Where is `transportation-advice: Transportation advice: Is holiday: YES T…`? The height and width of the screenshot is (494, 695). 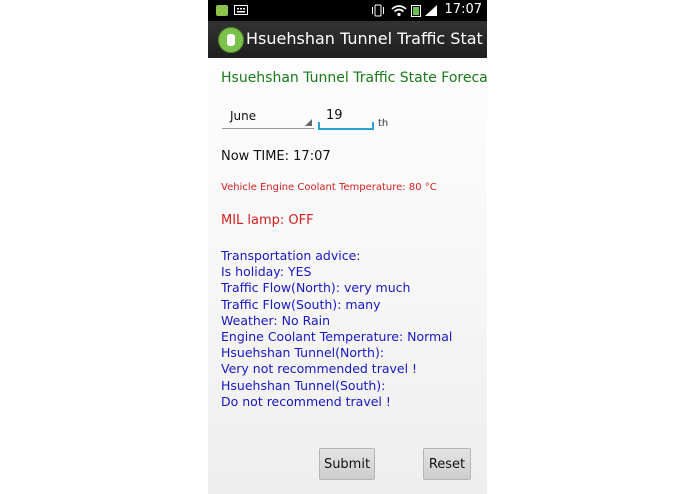
transportation-advice: Transportation advice: Is holiday: YES T… is located at coordinates (336, 329).